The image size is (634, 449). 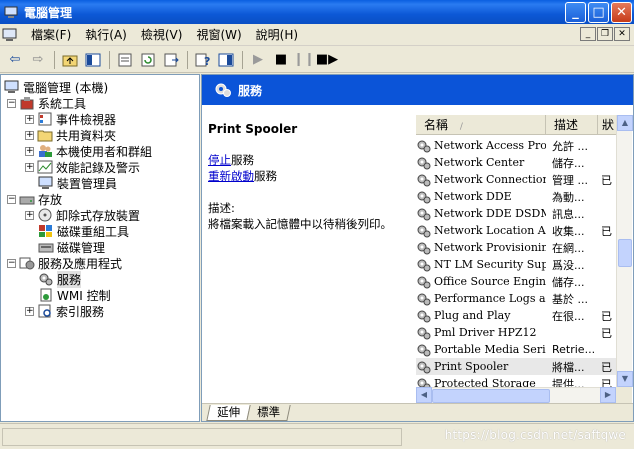 What do you see at coordinates (71, 247) in the screenshot?
I see `tree-node-disk-management: 磁碟管理` at bounding box center [71, 247].